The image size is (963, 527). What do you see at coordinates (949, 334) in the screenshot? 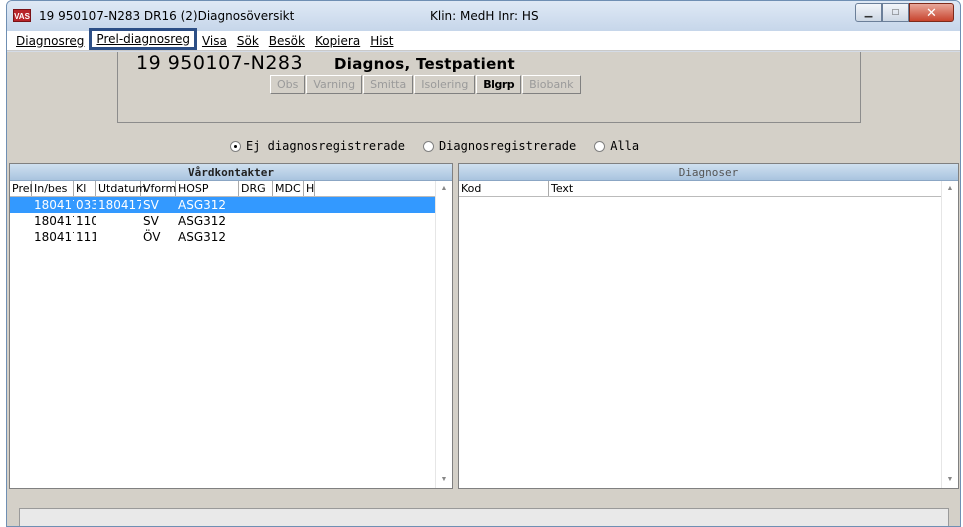
I see `diagnoser-scrollbar: ▲ ▼` at bounding box center [949, 334].